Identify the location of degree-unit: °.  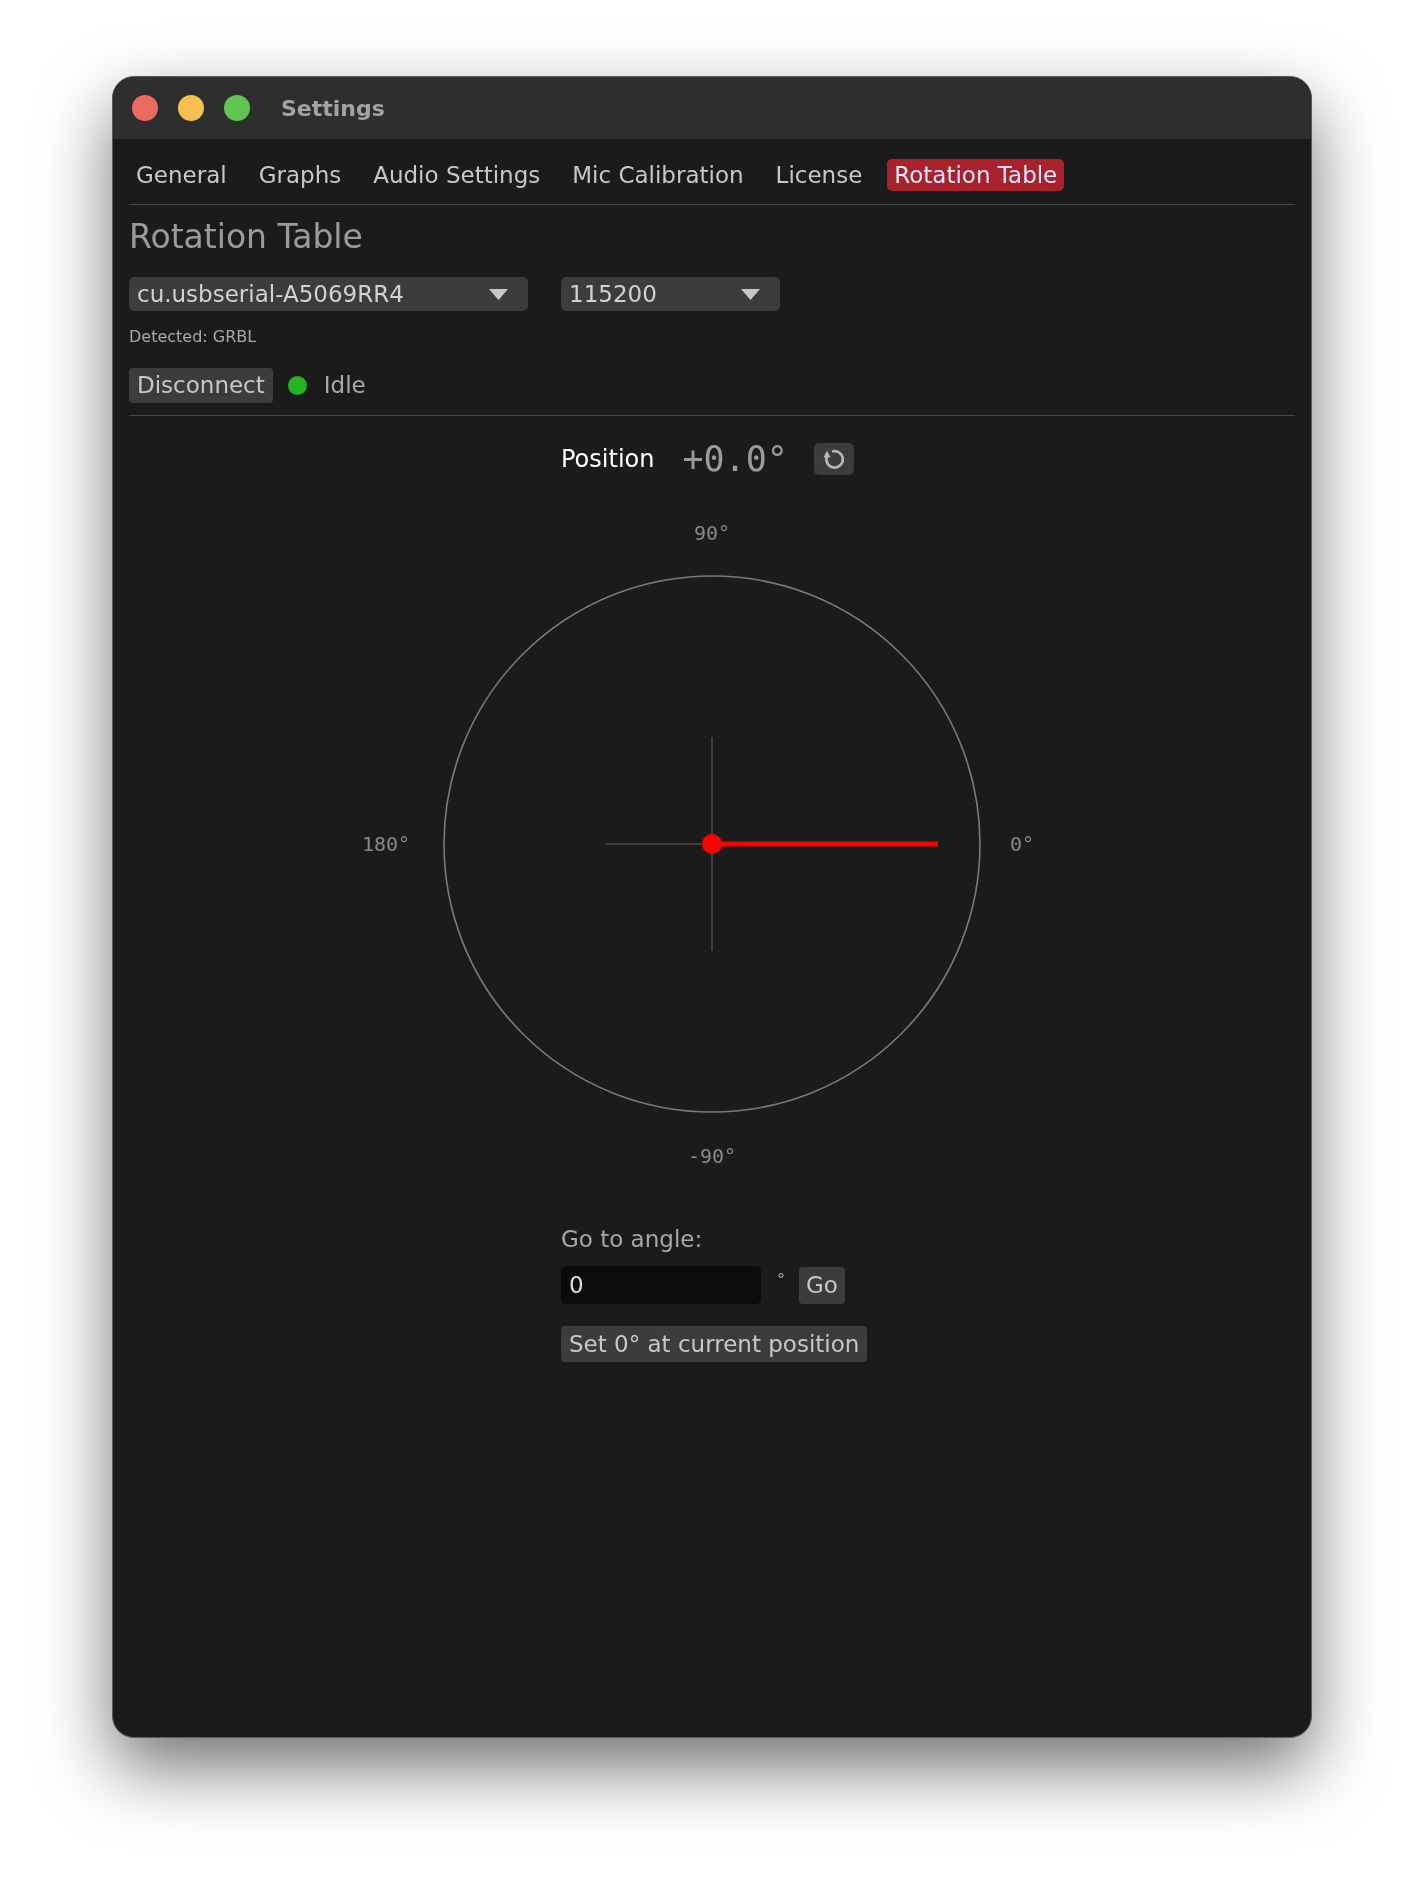
(781, 1280).